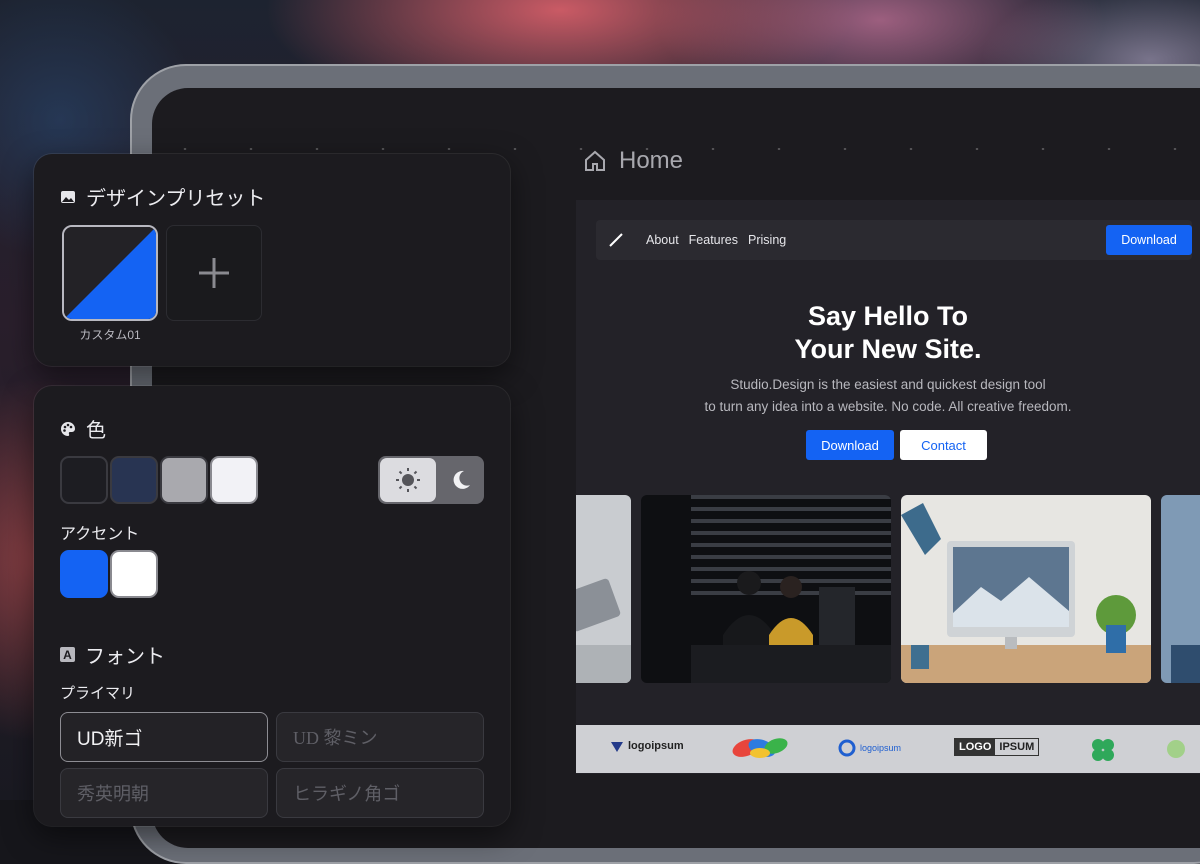 The image size is (1200, 864). I want to click on logo-strip: logoipsum logoipsum LOGO IPSUM, so click(888, 749).